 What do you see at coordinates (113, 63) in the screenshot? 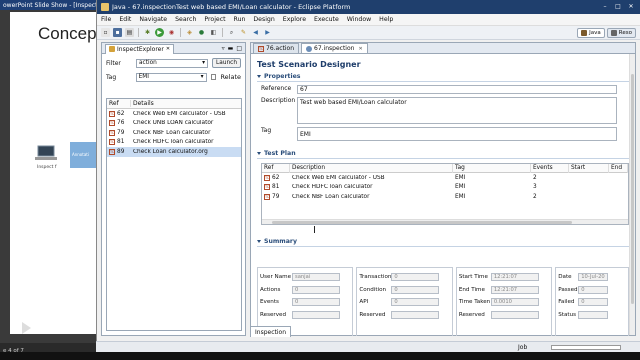
I see `filter-label: Filter` at bounding box center [113, 63].